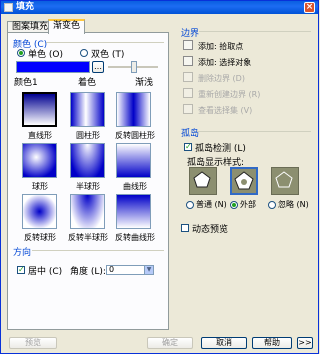  I want to click on centered-label: 居中 (C), so click(45, 272).